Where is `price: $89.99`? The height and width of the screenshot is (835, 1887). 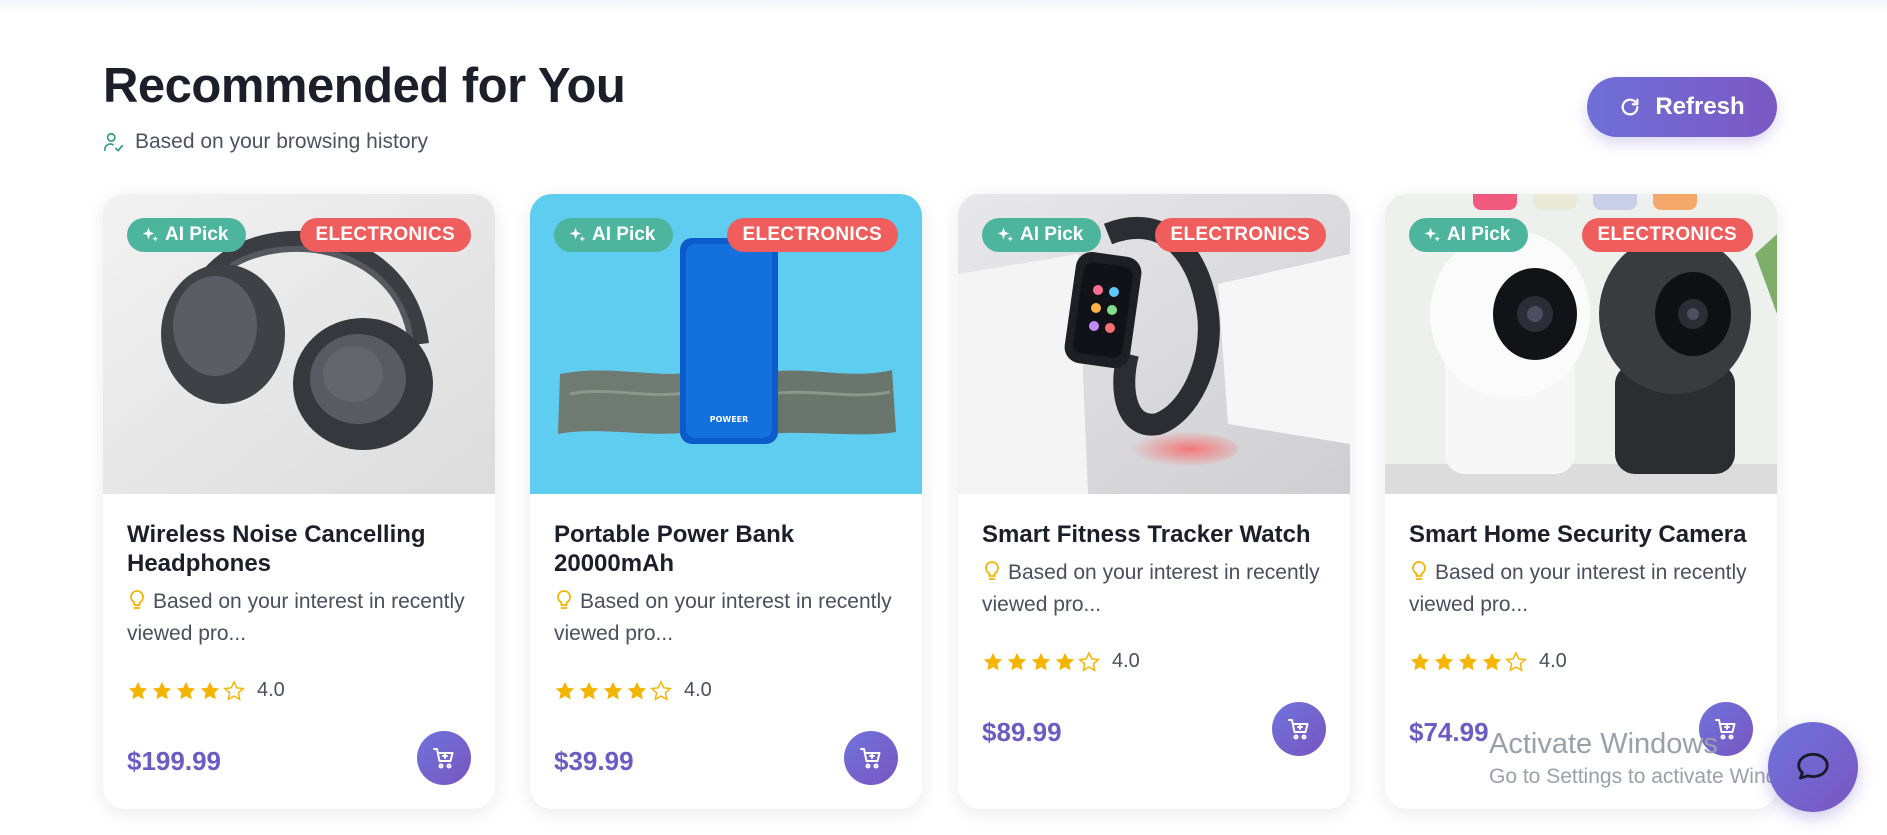 price: $89.99 is located at coordinates (1022, 732).